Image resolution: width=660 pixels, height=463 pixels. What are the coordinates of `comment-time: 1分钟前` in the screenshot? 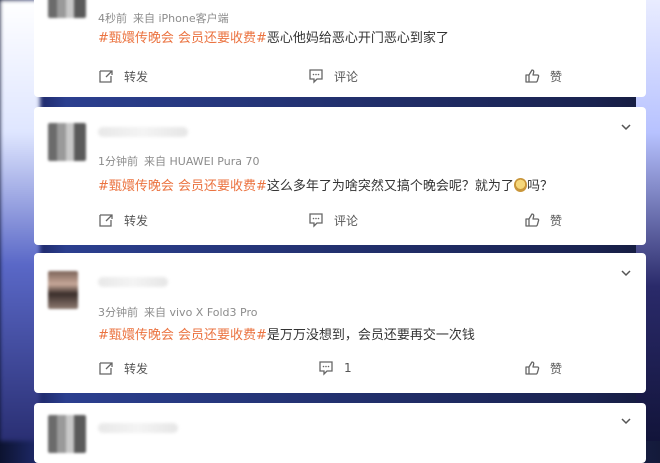 It's located at (118, 161).